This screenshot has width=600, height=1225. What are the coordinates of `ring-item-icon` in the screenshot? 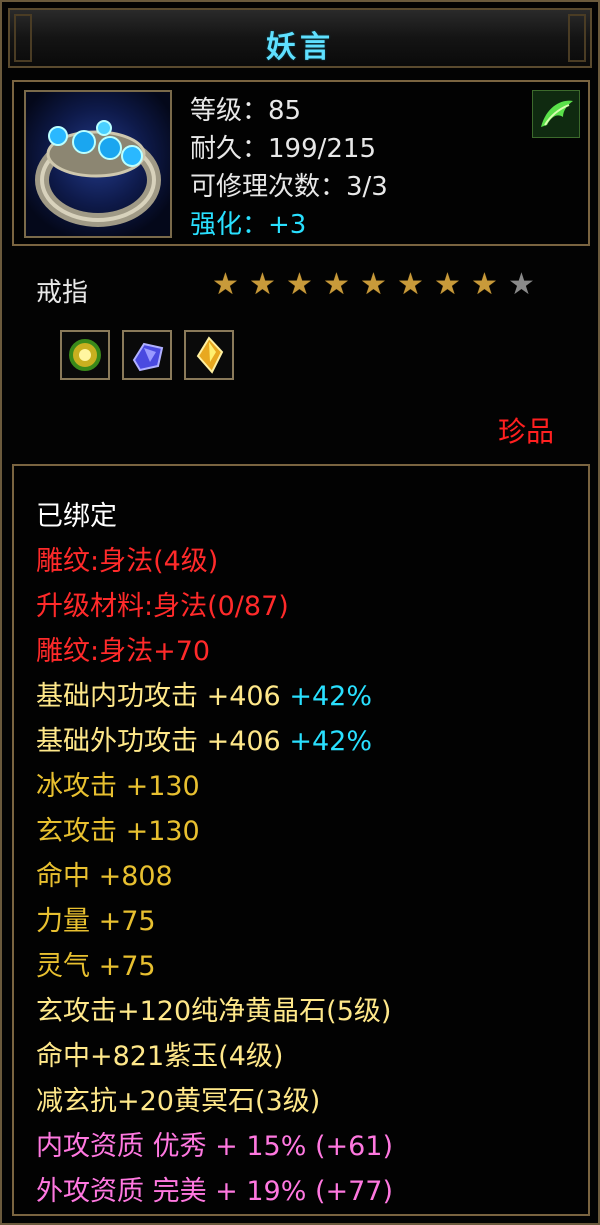 It's located at (98, 164).